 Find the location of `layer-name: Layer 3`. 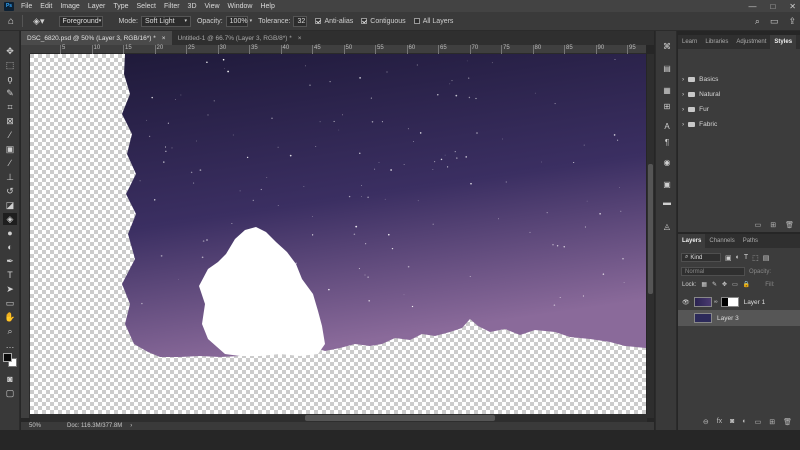

layer-name: Layer 3 is located at coordinates (728, 318).